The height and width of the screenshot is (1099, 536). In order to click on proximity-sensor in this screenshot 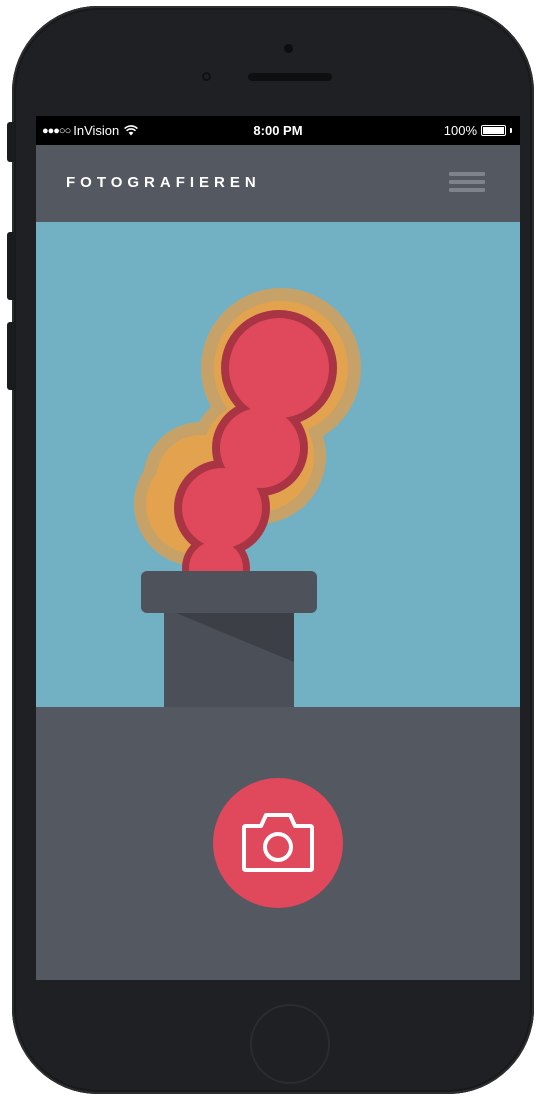, I will do `click(206, 76)`.